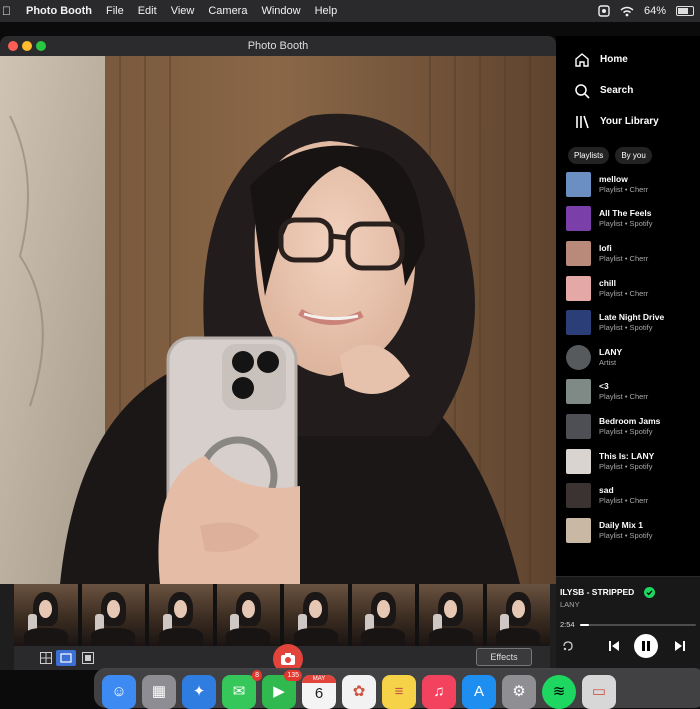  I want to click on progress-track, so click(638, 625).